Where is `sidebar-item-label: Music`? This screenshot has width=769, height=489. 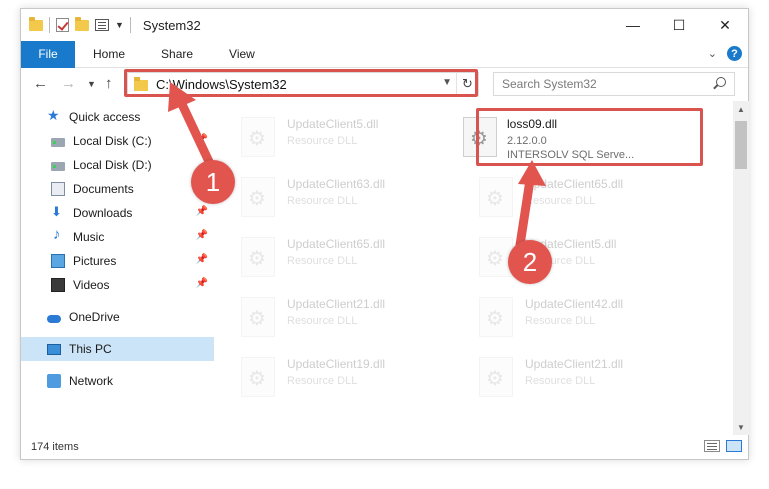 sidebar-item-label: Music is located at coordinates (89, 237).